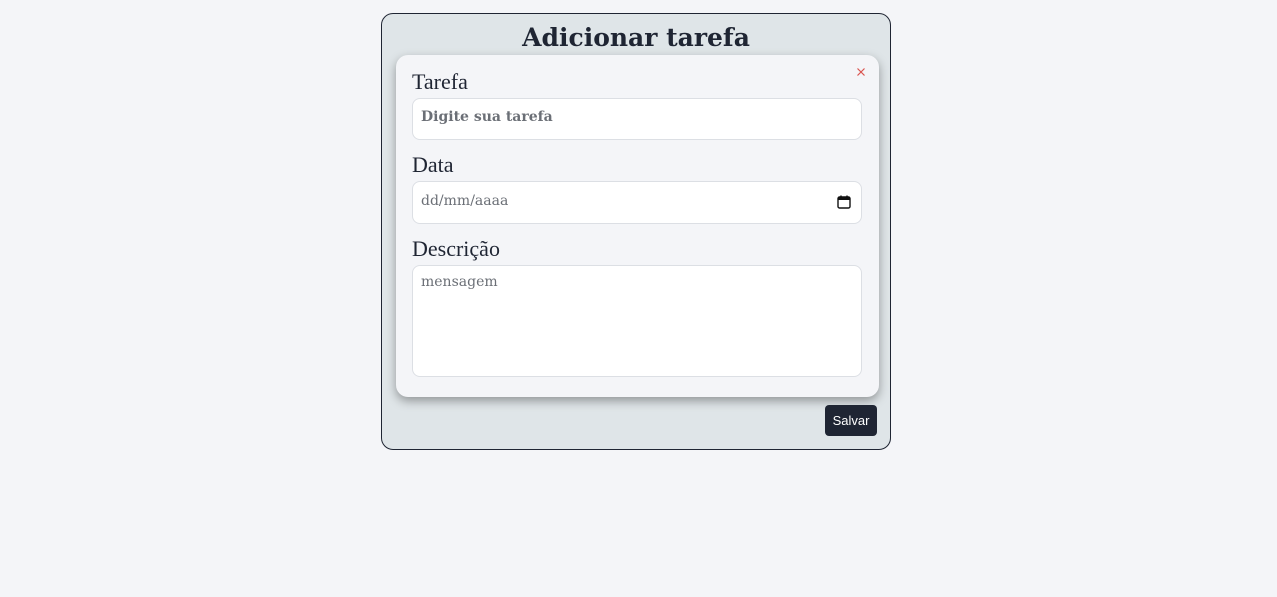 The image size is (1277, 597). I want to click on date-input-placeholder: dd/mm/aaaa, so click(465, 201).